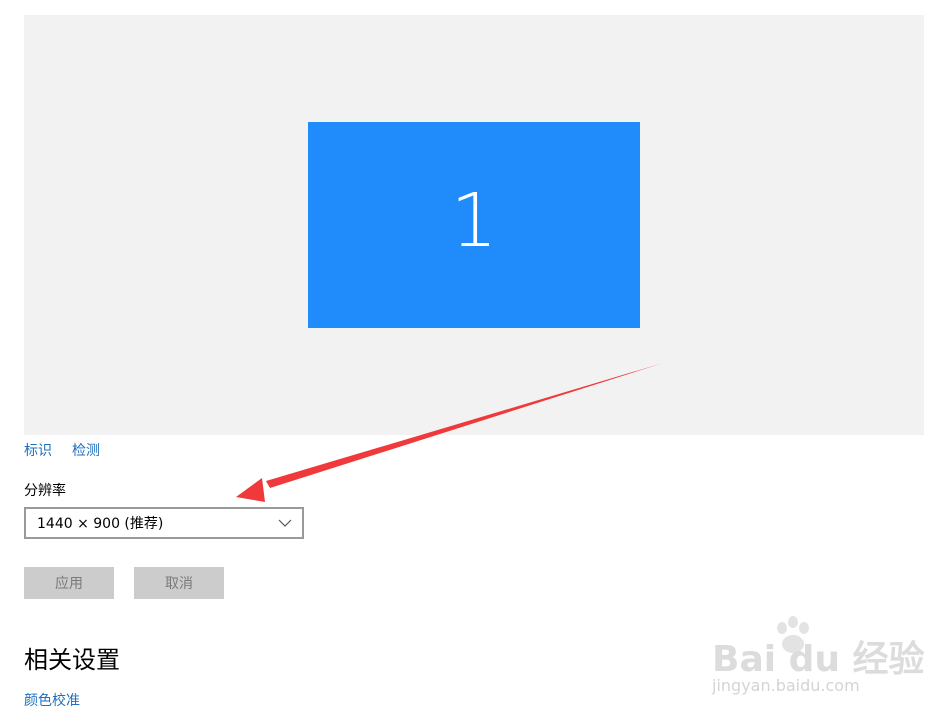 This screenshot has height=718, width=930. I want to click on arrow-head, so click(250, 490).